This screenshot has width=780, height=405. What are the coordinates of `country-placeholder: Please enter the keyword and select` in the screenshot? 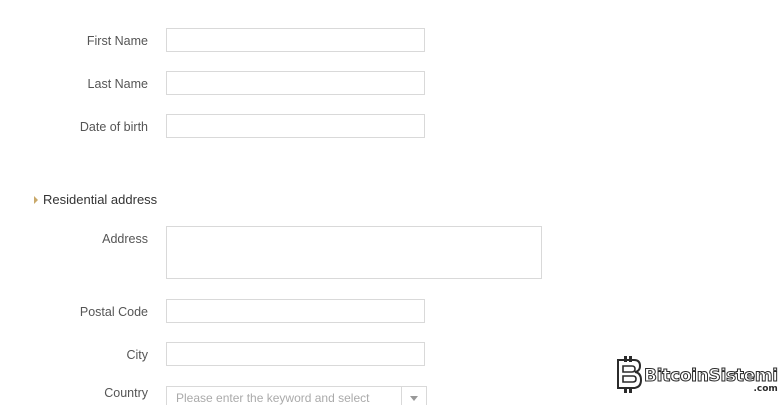 It's located at (273, 398).